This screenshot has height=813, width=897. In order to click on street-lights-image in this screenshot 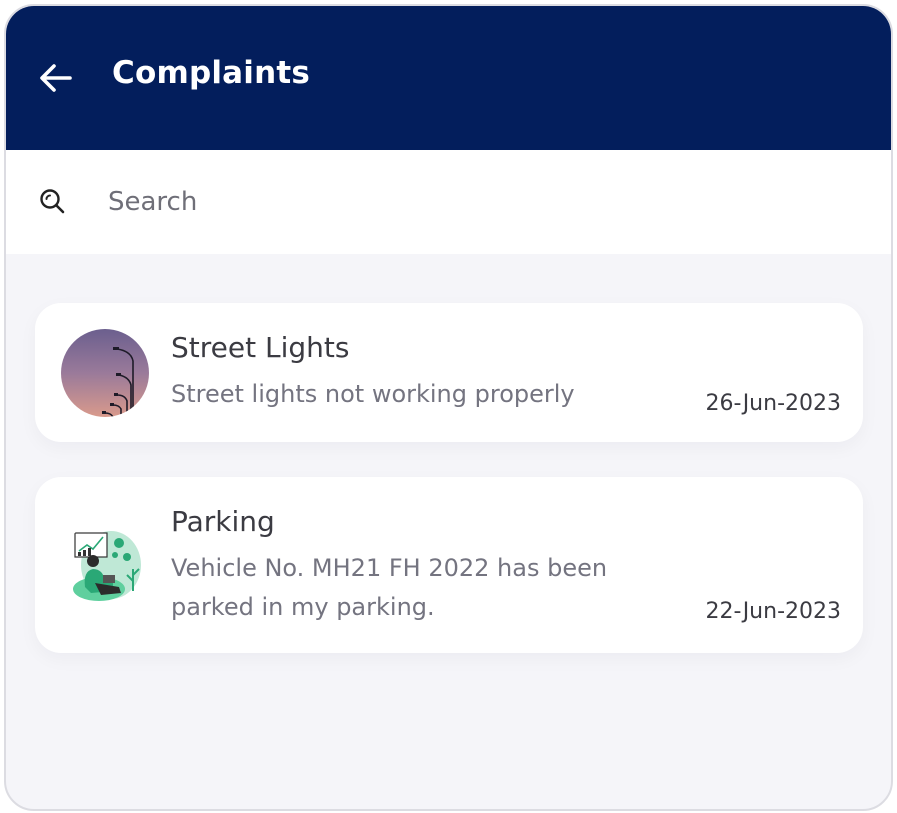, I will do `click(105, 373)`.